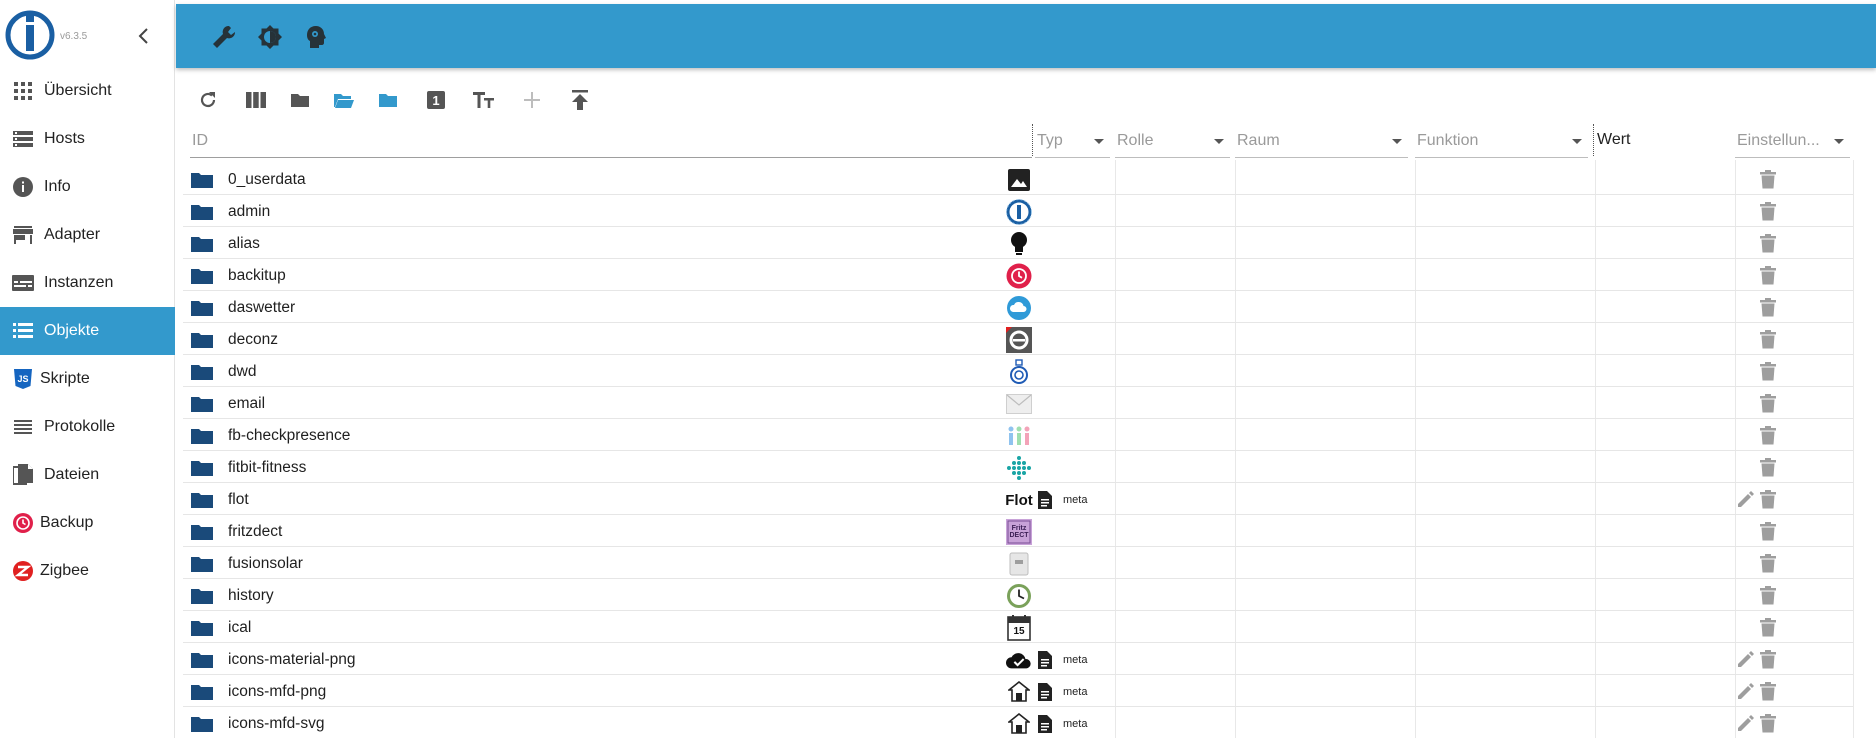 This screenshot has width=1876, height=738. I want to click on columns-icon, so click(256, 100).